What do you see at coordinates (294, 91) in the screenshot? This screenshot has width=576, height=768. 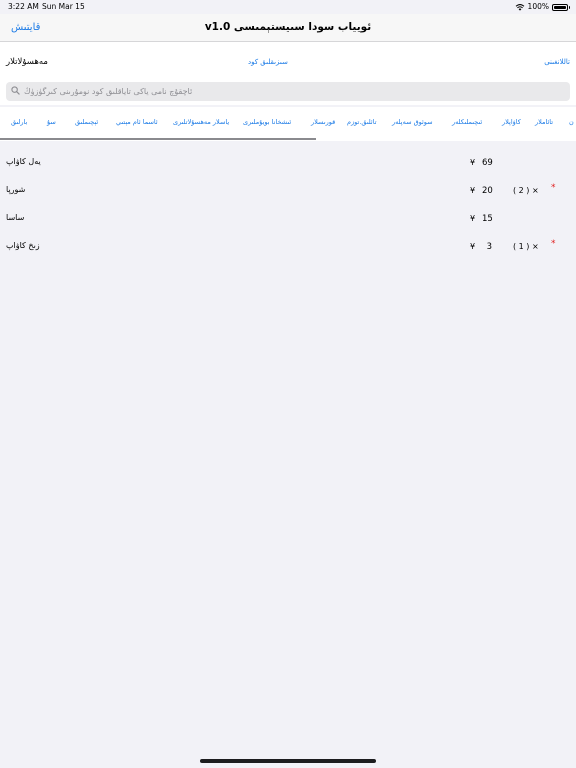 I see `search-input` at bounding box center [294, 91].